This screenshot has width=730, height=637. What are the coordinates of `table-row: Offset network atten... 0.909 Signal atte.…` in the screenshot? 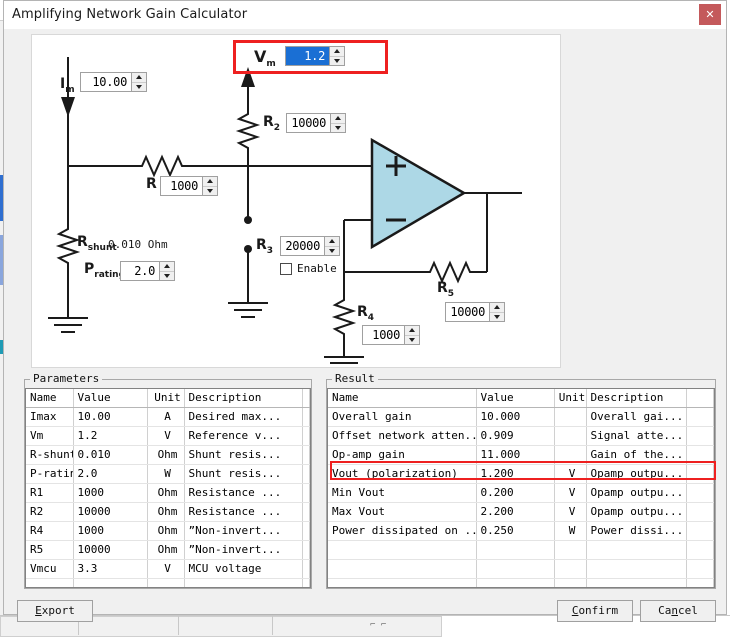 It's located at (521, 436).